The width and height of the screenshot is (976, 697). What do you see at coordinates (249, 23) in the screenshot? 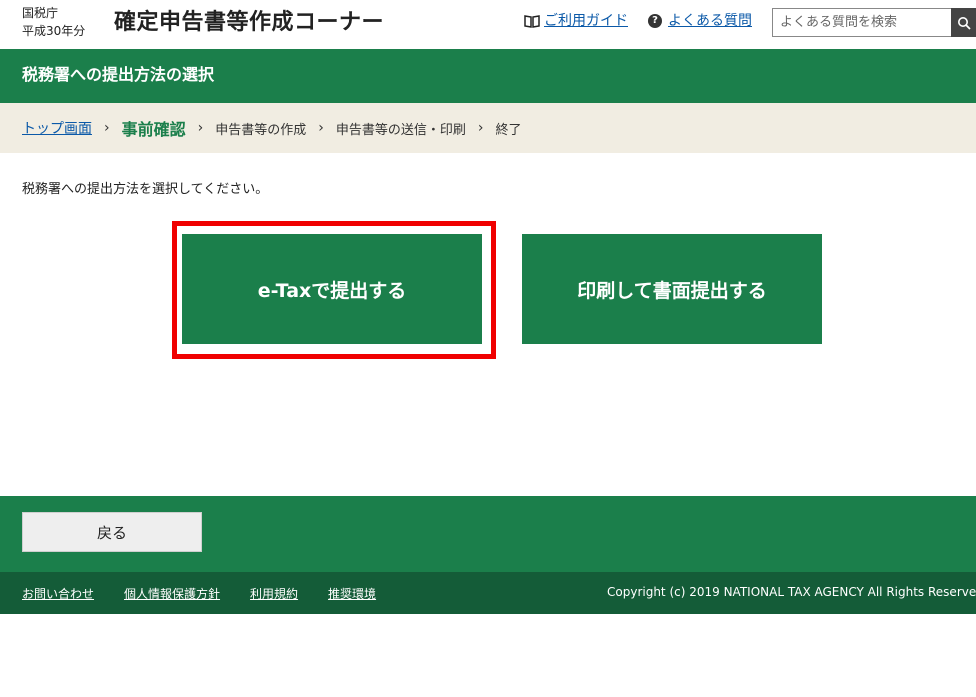
I see `site-title: 確定申告書等作成コーナー` at bounding box center [249, 23].